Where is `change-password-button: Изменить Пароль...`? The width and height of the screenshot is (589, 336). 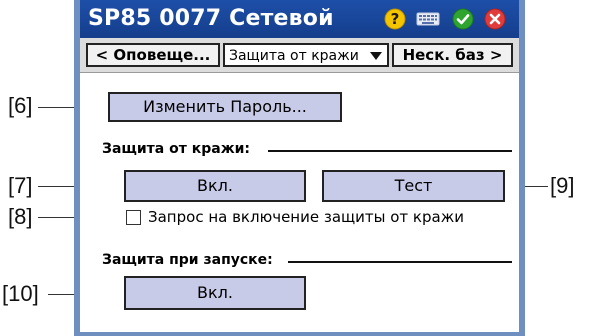
change-password-button: Изменить Пароль... is located at coordinates (225, 107).